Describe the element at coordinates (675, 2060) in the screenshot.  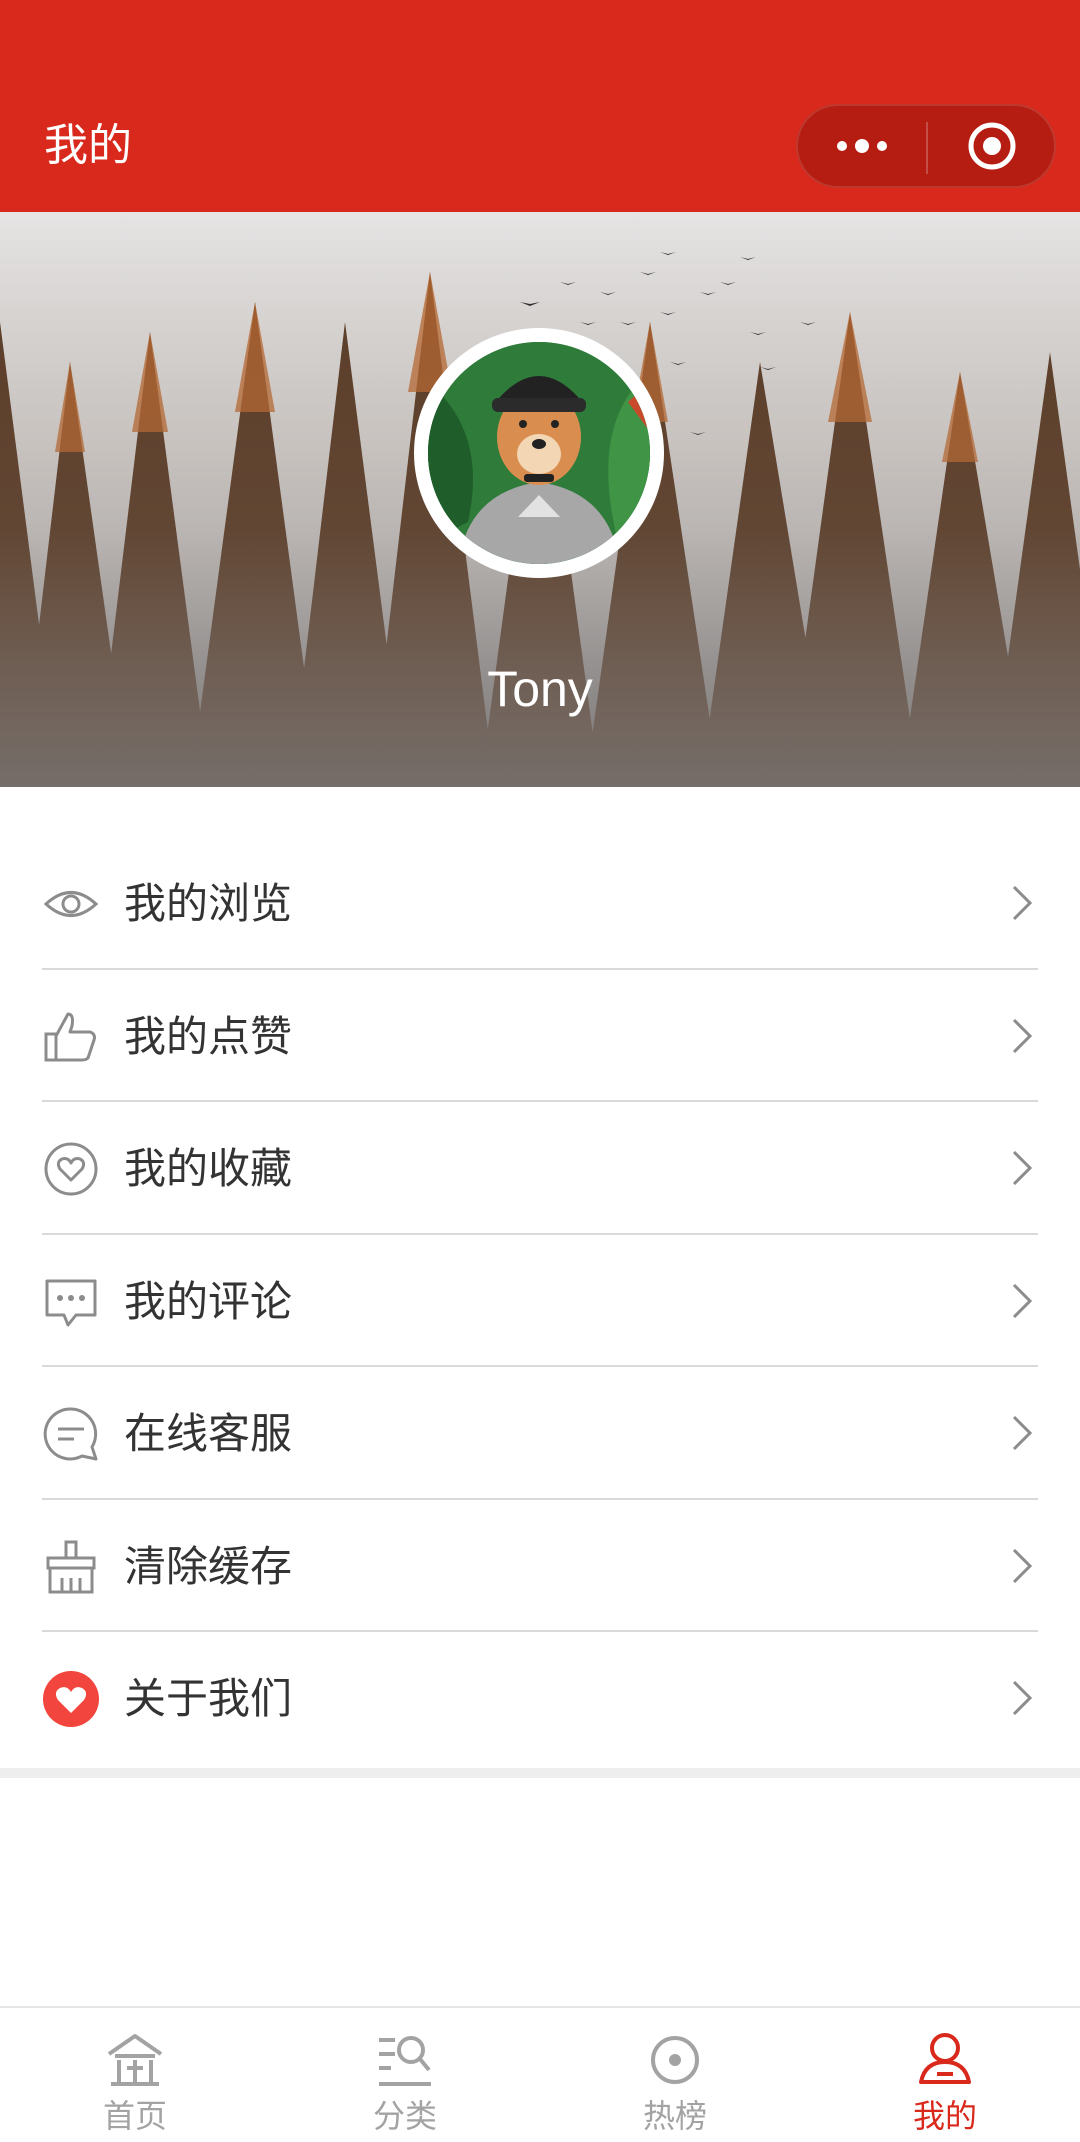
I see `hot-circle-icon` at that location.